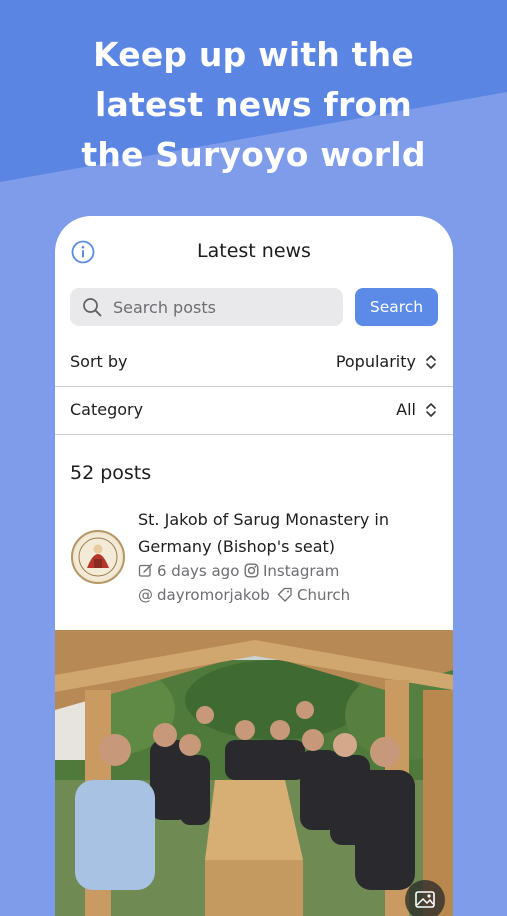 The height and width of the screenshot is (916, 507). What do you see at coordinates (98, 557) in the screenshot?
I see `post-avatar` at bounding box center [98, 557].